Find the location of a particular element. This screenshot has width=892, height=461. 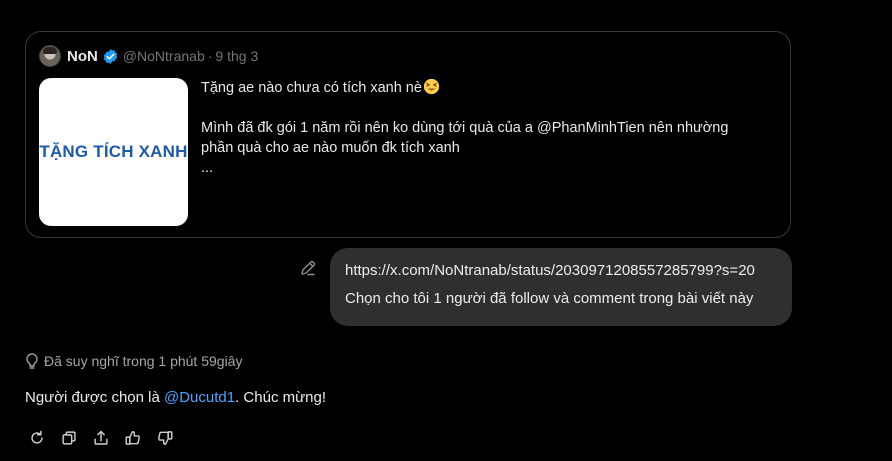

lightbulb-icon is located at coordinates (32, 361).